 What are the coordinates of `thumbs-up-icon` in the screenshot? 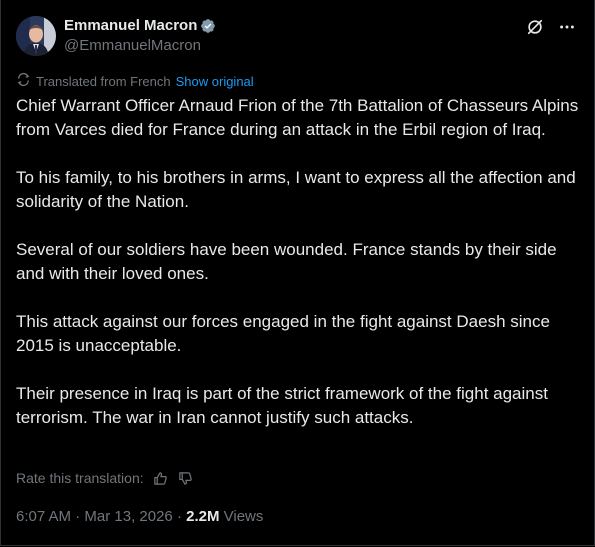 It's located at (161, 478).